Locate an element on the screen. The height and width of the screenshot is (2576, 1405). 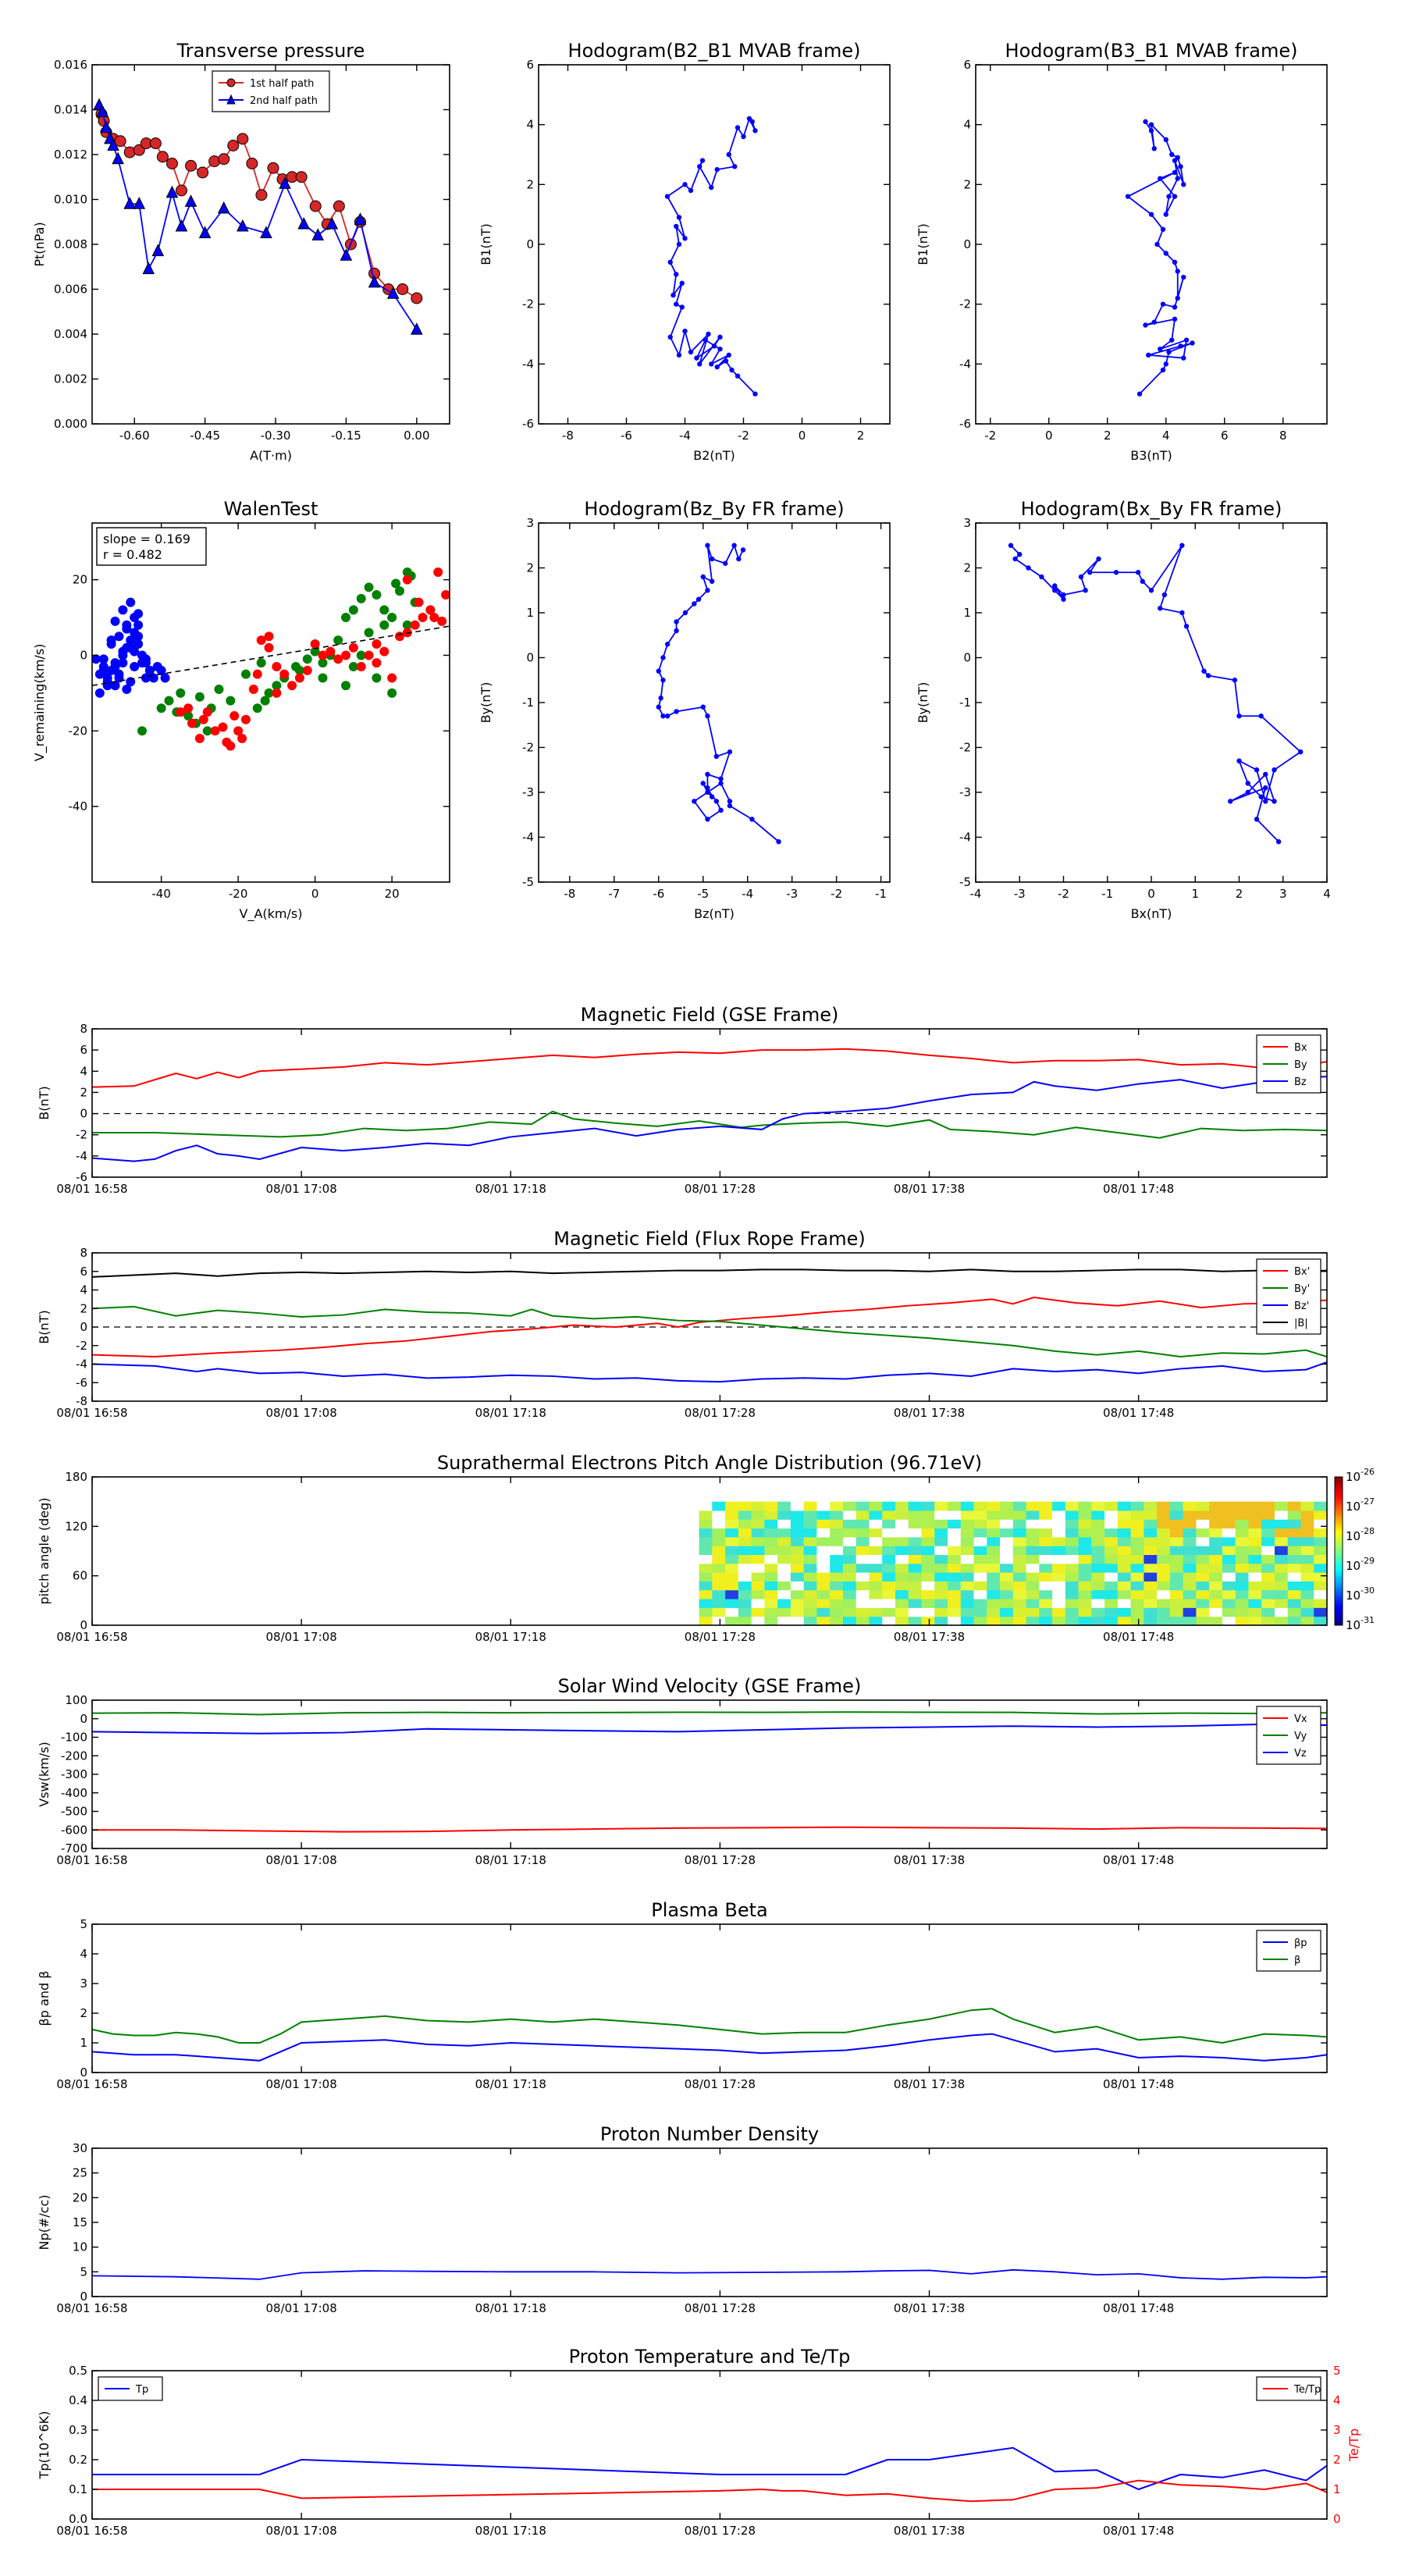
legend: Tp is located at coordinates (130, 2388).